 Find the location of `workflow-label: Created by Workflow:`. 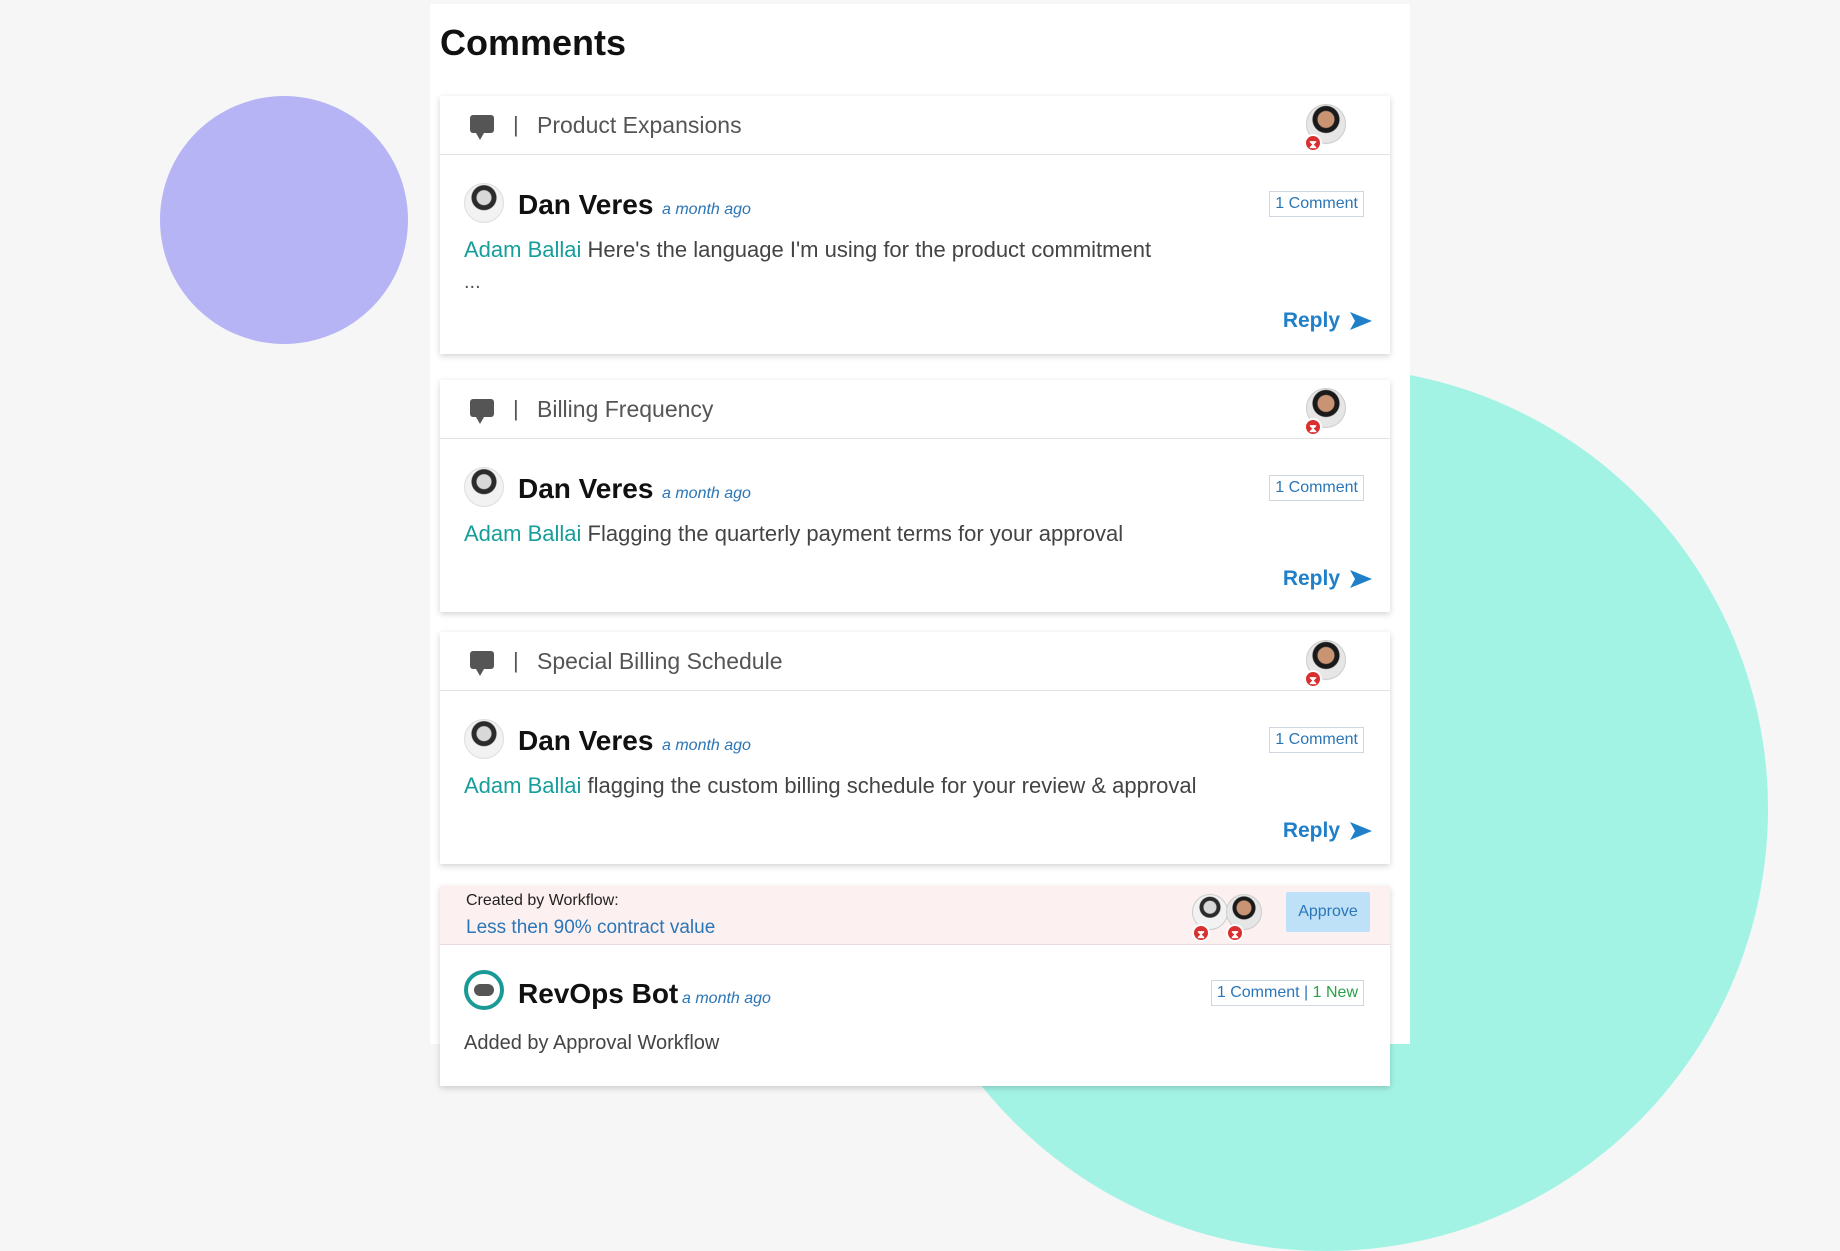

workflow-label: Created by Workflow: is located at coordinates (542, 900).